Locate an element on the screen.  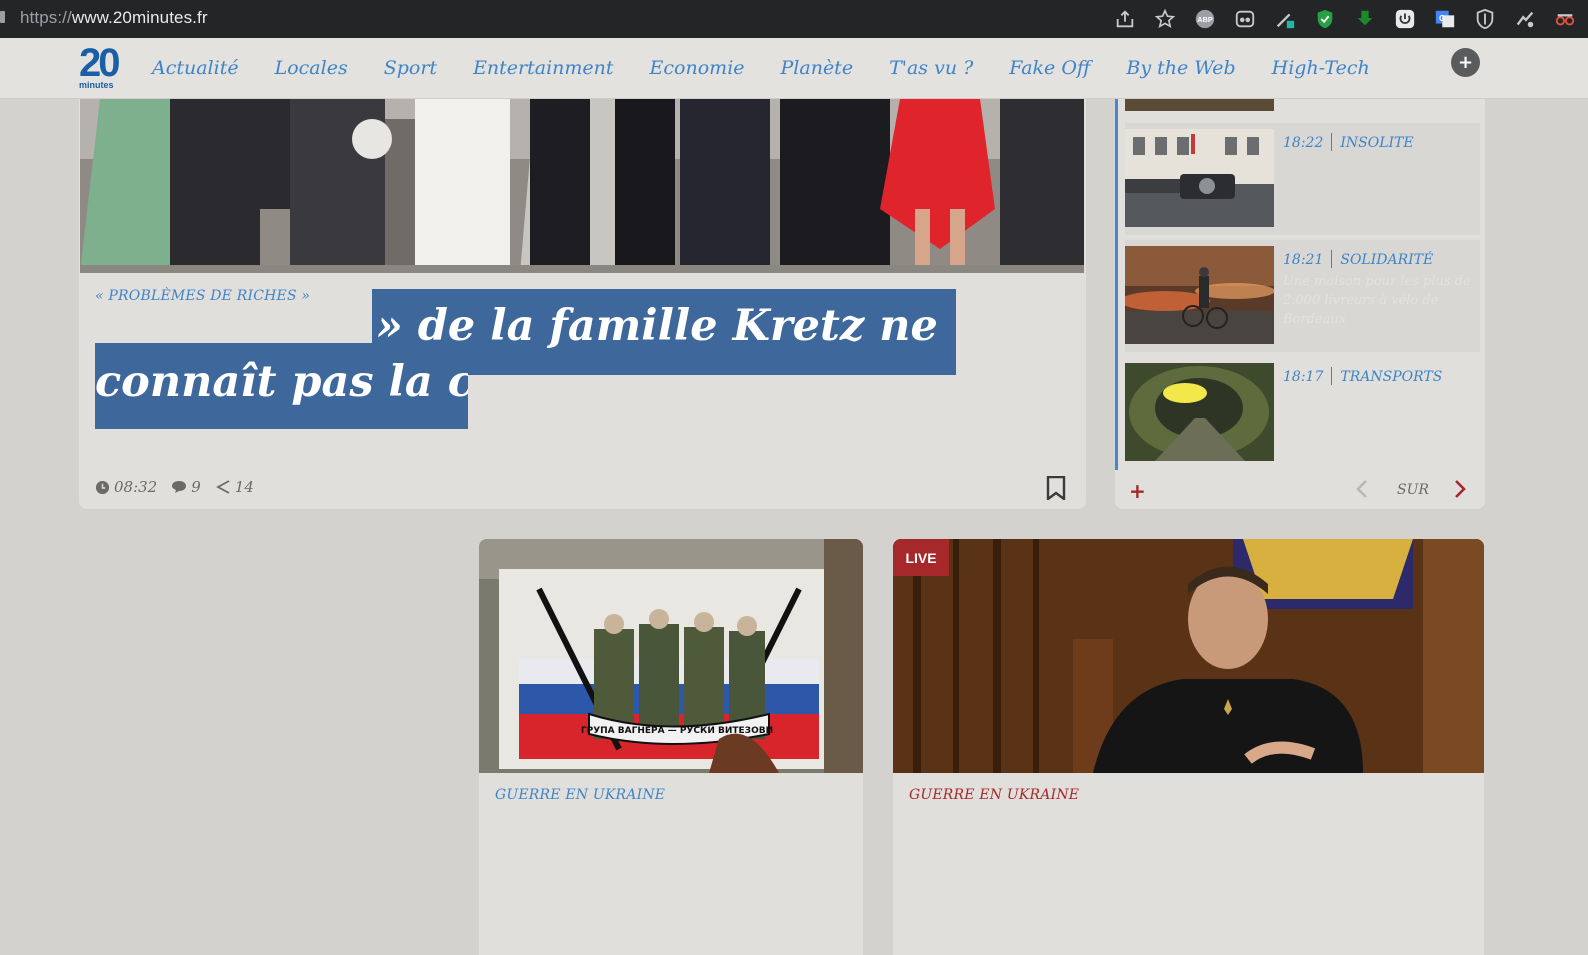
feed-item-header: 18:21 SOLIDARITÉ is located at coordinates (1358, 259).